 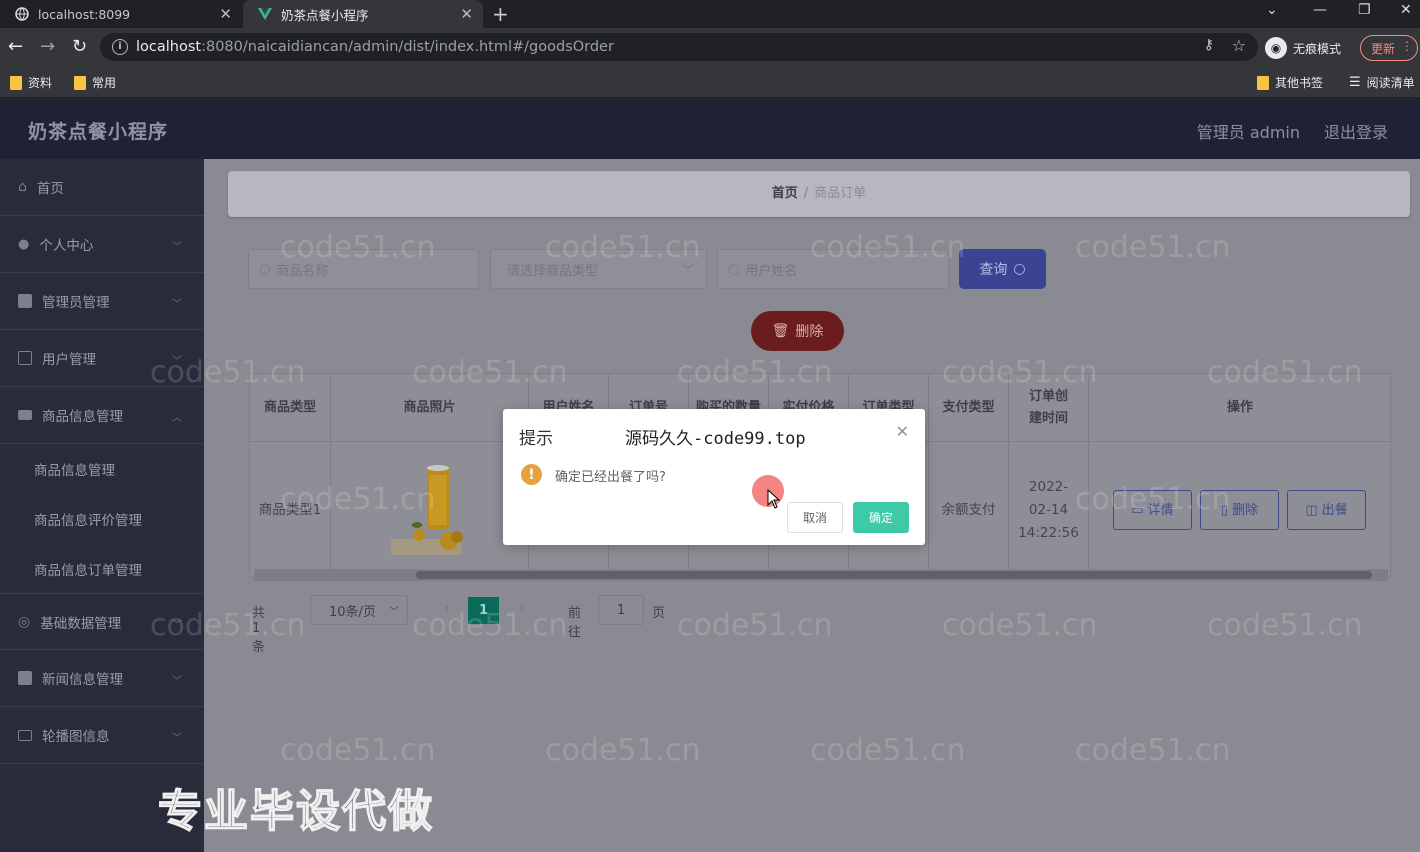 I want to click on sidebar-item-profile: ● 个人中心 ﹀, so click(x=102, y=244).